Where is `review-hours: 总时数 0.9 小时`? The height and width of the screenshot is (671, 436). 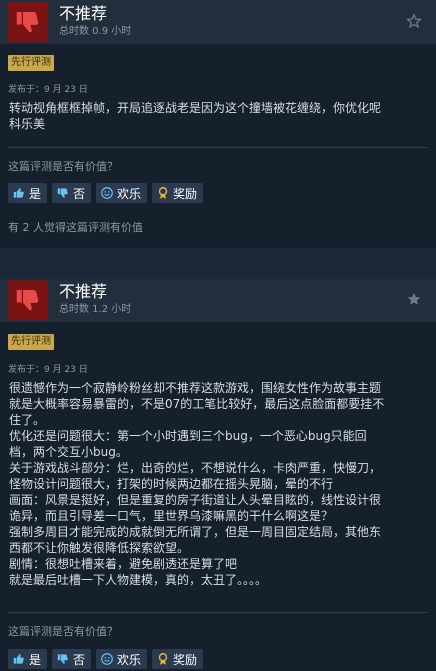 review-hours: 总时数 0.9 小时 is located at coordinates (95, 31).